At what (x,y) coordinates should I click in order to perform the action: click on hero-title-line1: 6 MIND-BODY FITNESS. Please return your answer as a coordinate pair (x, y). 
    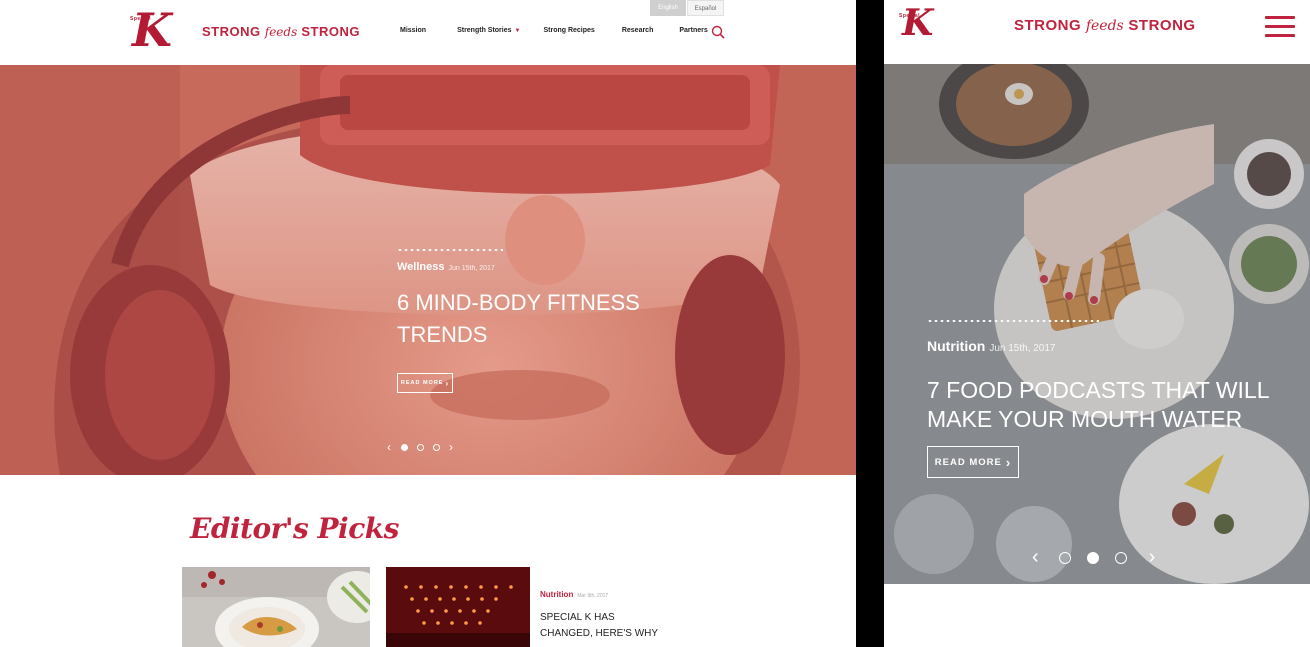
    Looking at the image, I should click on (518, 302).